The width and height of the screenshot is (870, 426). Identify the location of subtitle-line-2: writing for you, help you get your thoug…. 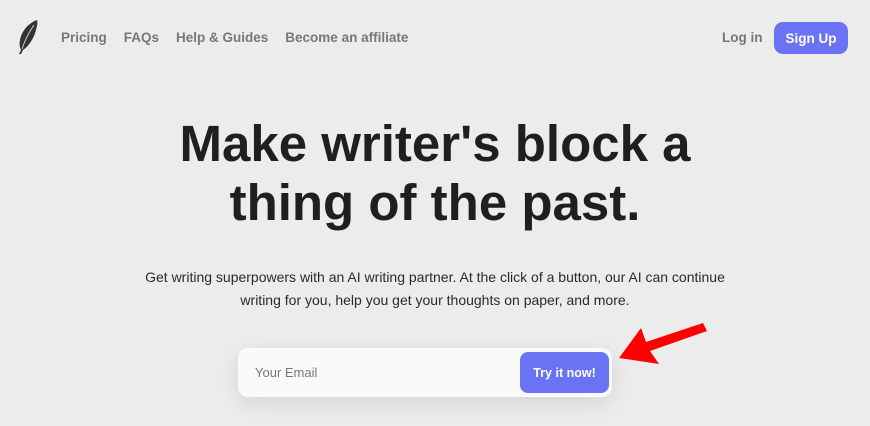
(435, 300).